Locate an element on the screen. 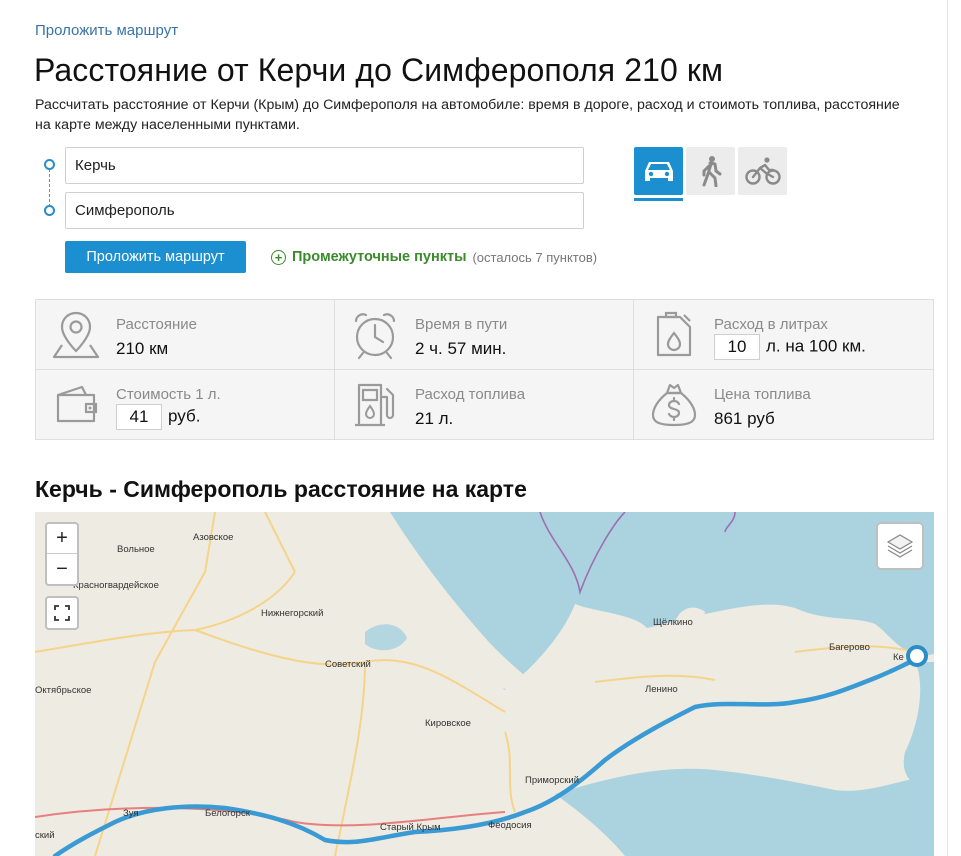 This screenshot has height=856, width=961. origin-input is located at coordinates (324, 165).